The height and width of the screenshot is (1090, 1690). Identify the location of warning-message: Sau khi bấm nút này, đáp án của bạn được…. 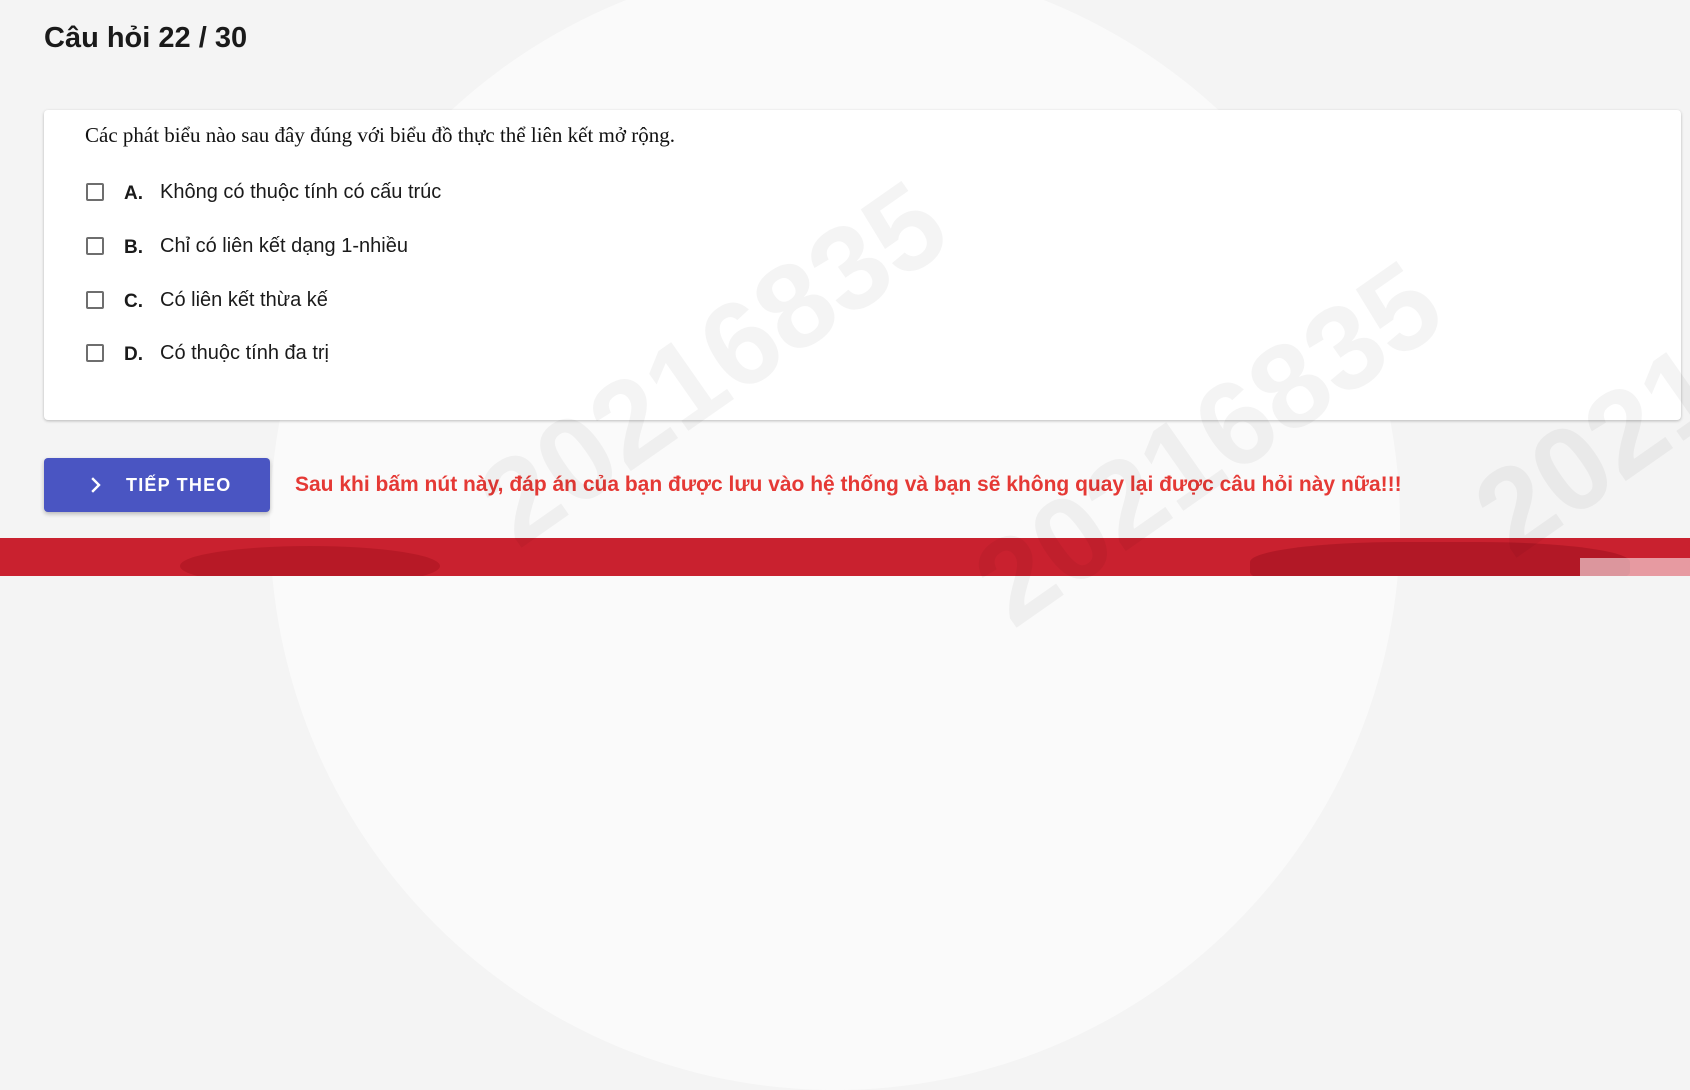
(848, 484).